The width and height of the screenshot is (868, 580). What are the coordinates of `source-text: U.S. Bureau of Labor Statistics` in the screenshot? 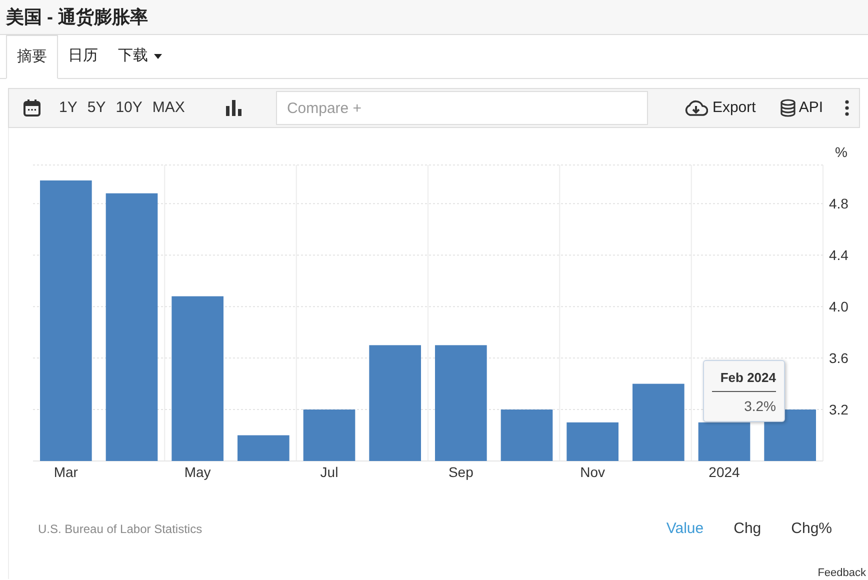 It's located at (120, 529).